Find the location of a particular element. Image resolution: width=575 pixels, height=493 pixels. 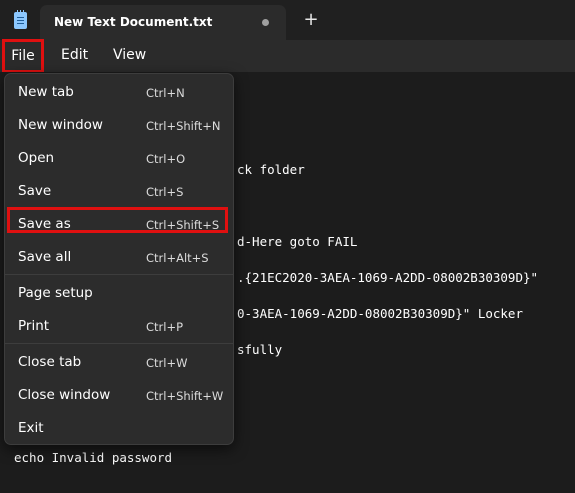

notepad-icon is located at coordinates (20, 19).